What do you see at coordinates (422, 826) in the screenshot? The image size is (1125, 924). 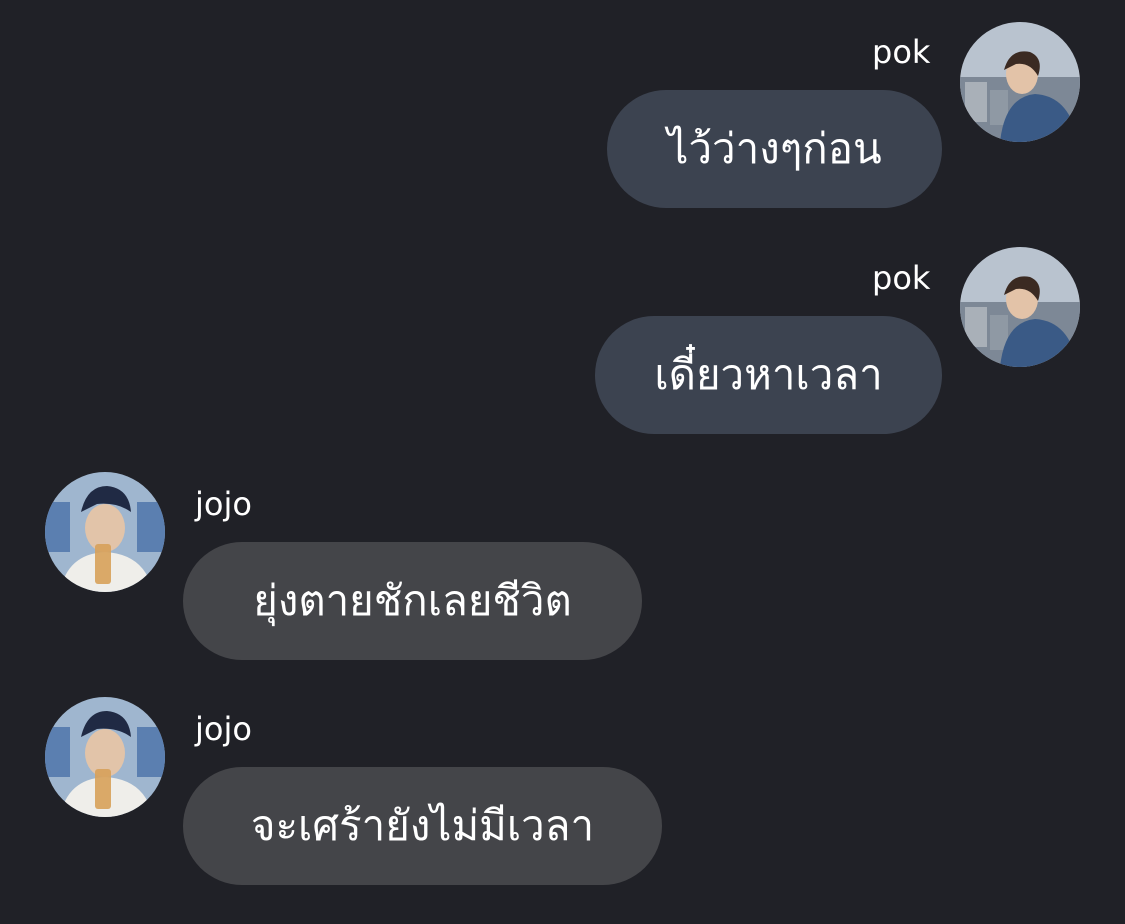 I see `message-bubble: จะเศร้ายังไม่มีเวลา` at bounding box center [422, 826].